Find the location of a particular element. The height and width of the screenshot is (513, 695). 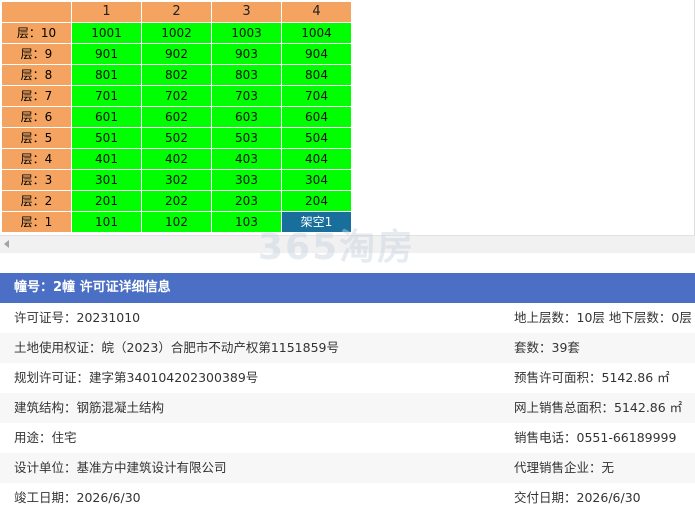

info-label: 预售许可面积： is located at coordinates (558, 377).